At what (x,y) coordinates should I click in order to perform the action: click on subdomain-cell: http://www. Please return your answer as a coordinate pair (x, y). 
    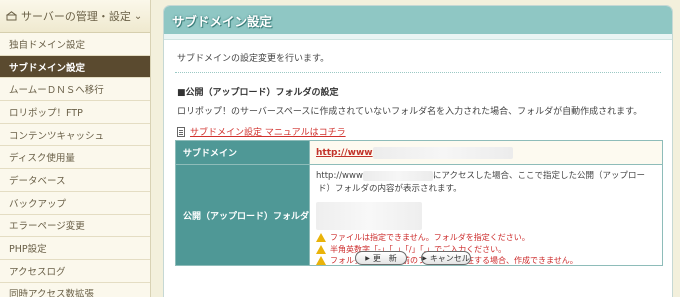
    Looking at the image, I should click on (486, 152).